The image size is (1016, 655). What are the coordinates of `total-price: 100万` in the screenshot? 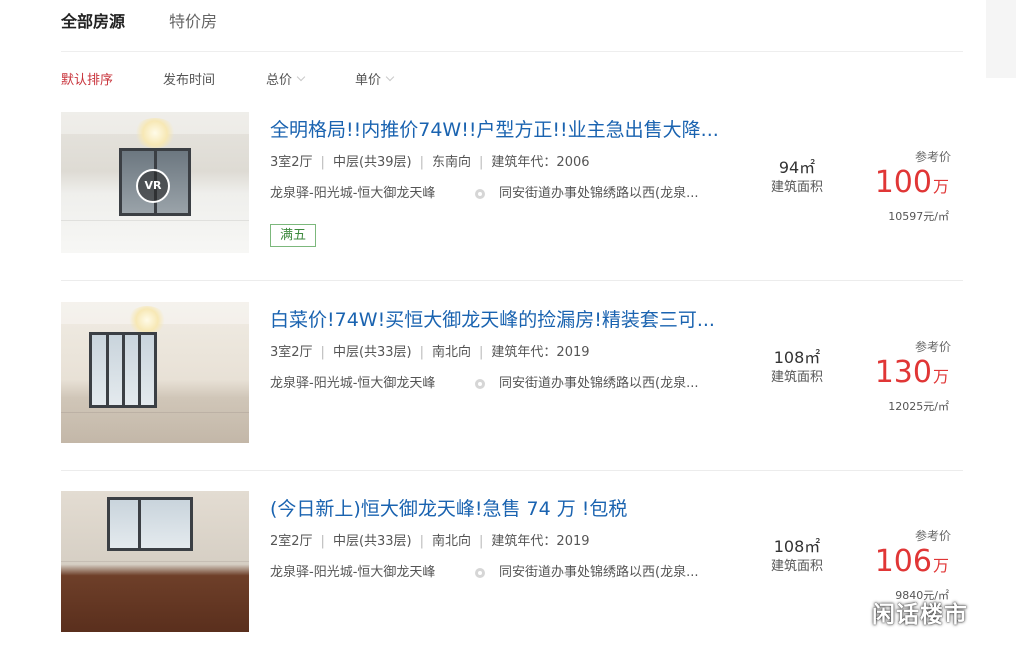 It's located at (905, 183).